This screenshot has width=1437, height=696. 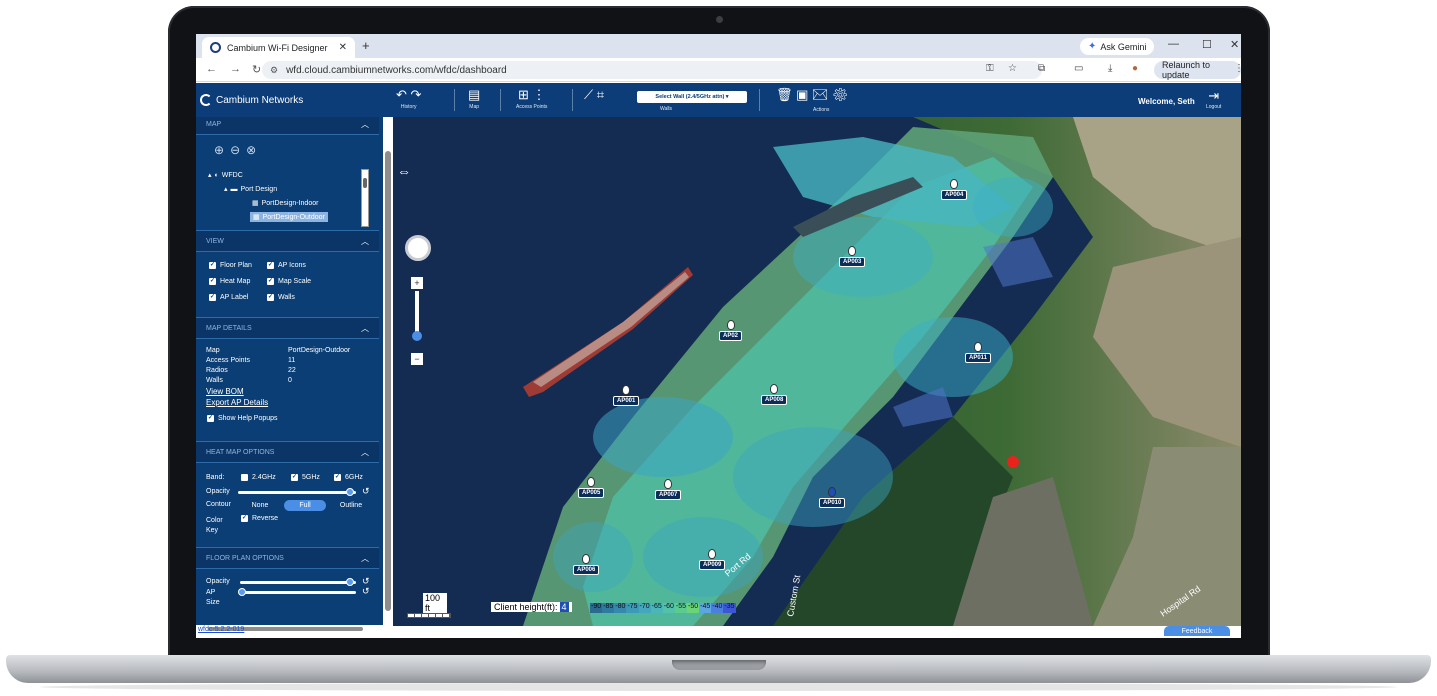 I want to click on band-6-checkbox: ✓ 6GHz, so click(x=348, y=477).